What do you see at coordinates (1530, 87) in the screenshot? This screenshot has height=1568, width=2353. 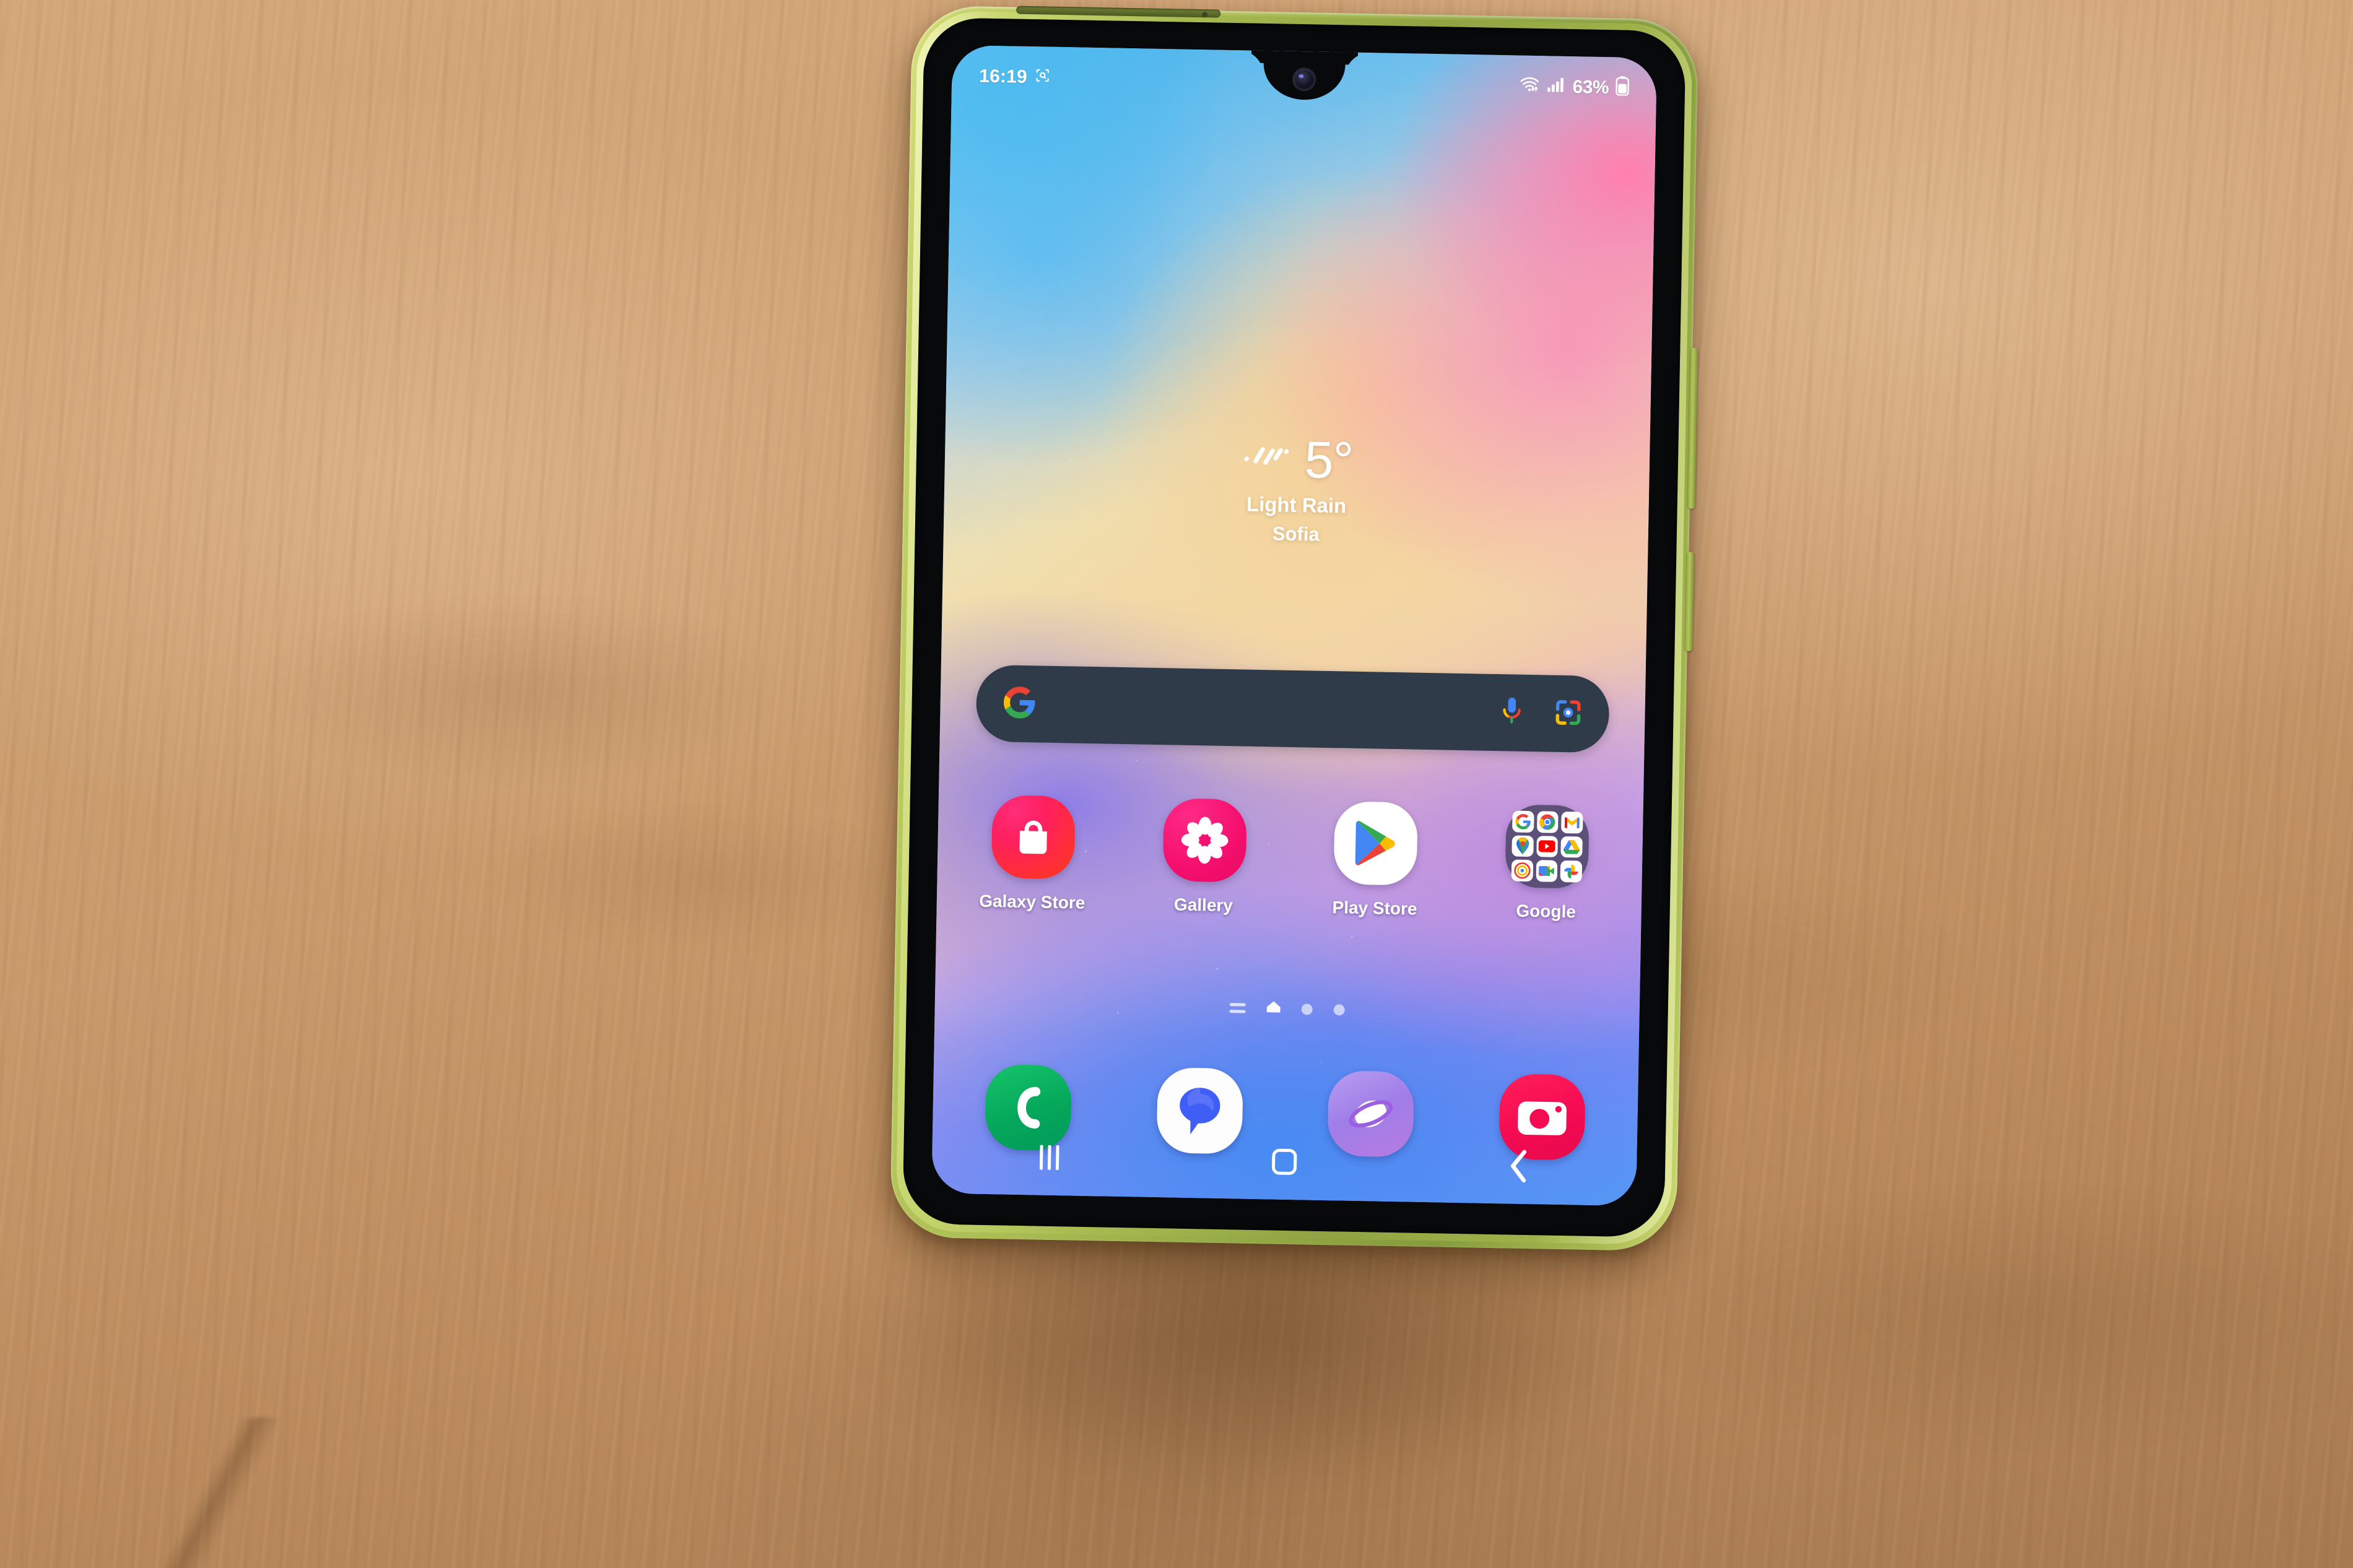 I see `wifi-icon` at bounding box center [1530, 87].